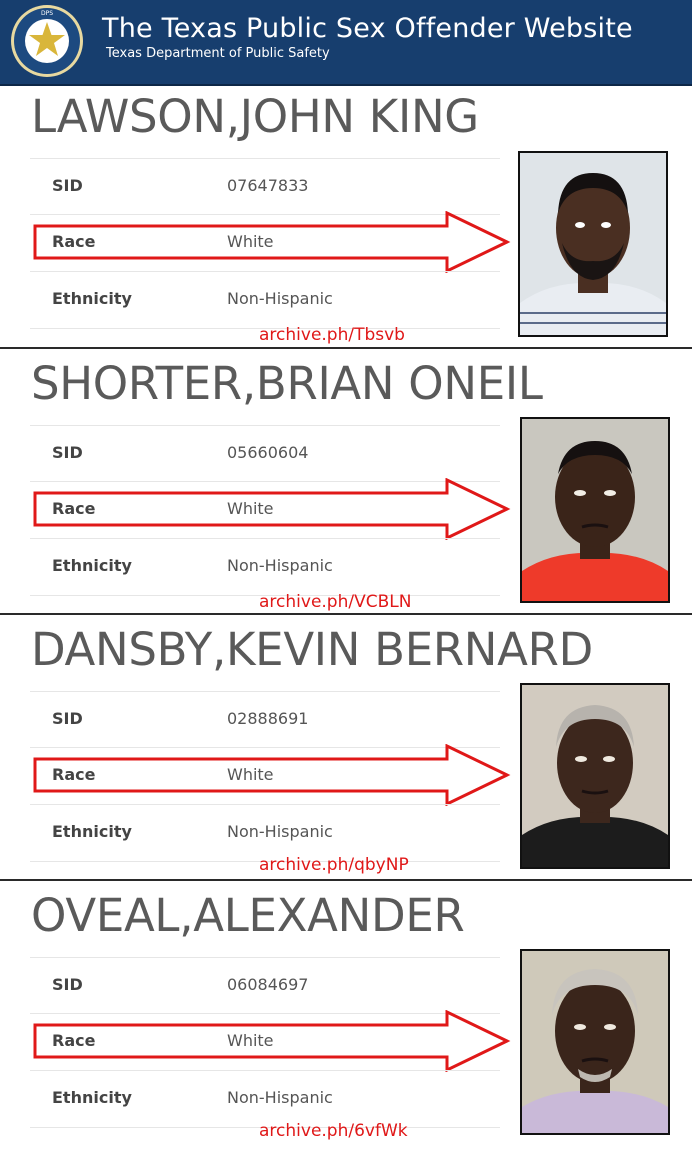 The width and height of the screenshot is (692, 1149). What do you see at coordinates (268, 452) in the screenshot?
I see `sid-value: 05660604` at bounding box center [268, 452].